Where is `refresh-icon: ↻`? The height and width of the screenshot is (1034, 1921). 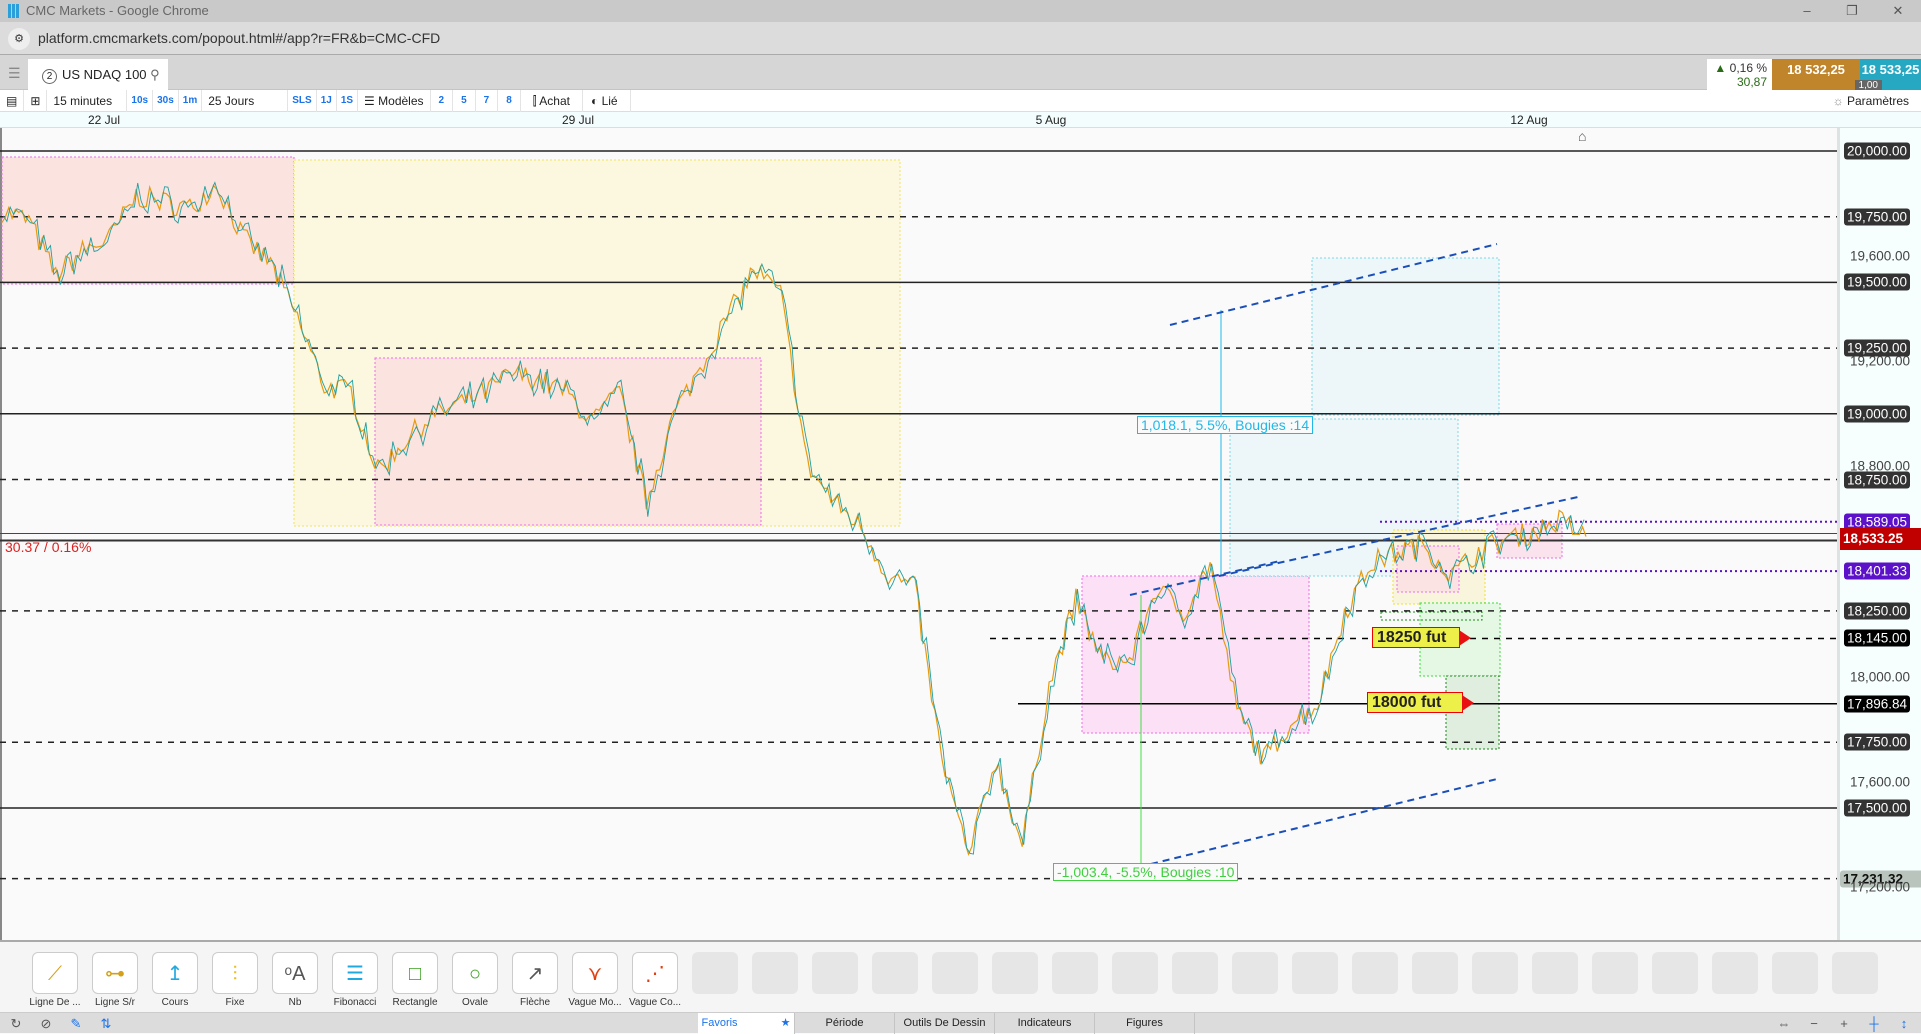
refresh-icon: ↻ is located at coordinates (16, 1023).